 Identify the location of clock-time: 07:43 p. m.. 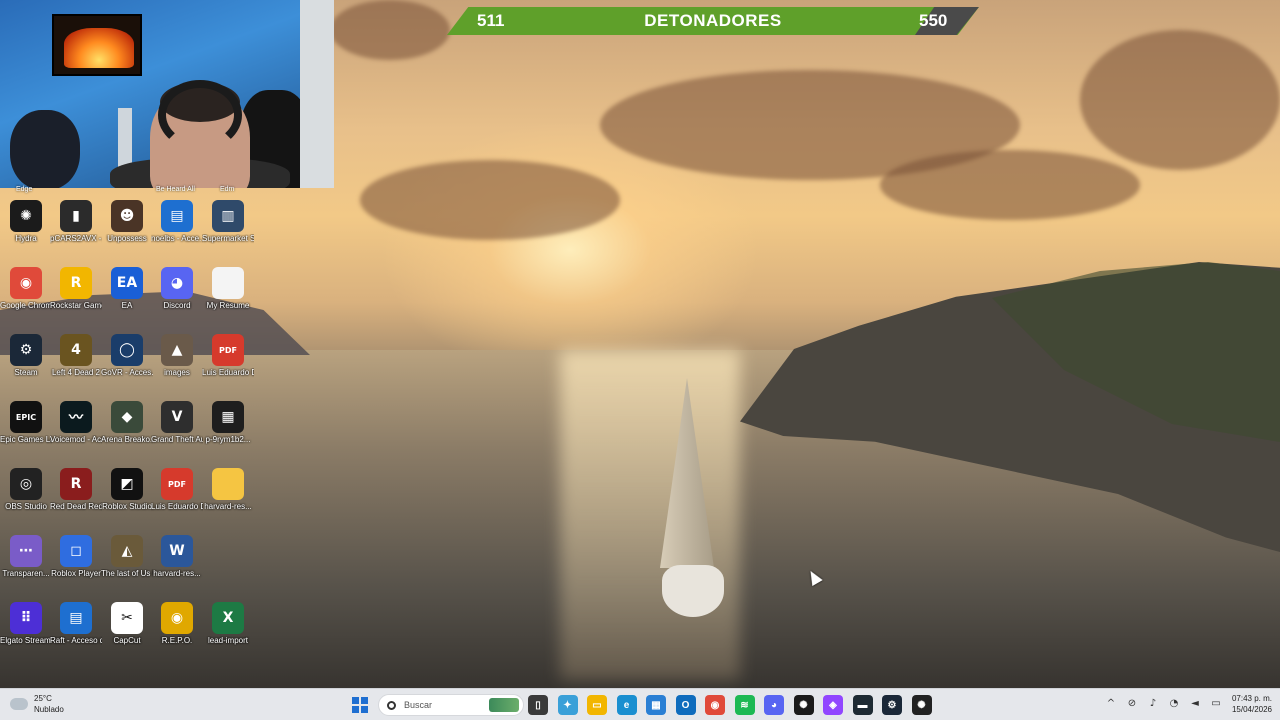
(1251, 698).